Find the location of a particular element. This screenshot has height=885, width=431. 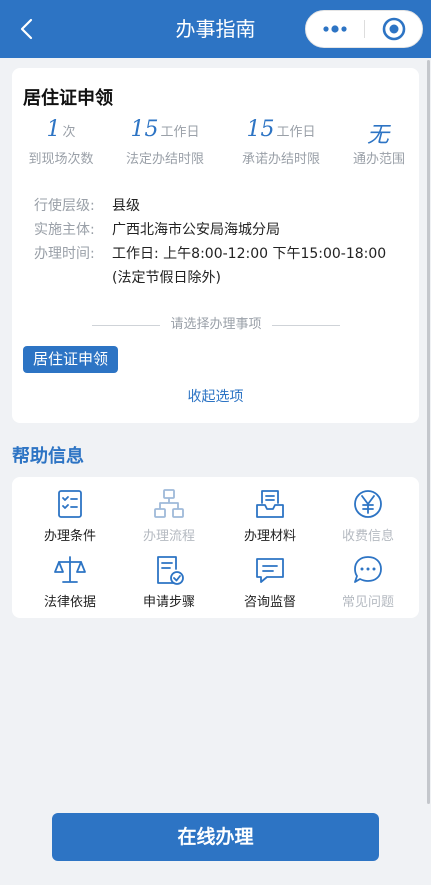

more-dots-icon is located at coordinates (335, 29).